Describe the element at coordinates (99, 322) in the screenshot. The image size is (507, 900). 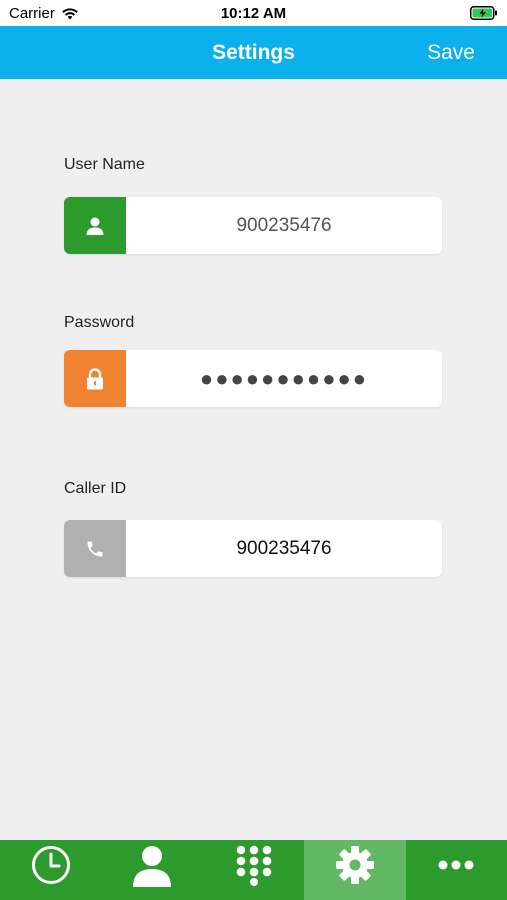
I see `password-label: Password` at that location.